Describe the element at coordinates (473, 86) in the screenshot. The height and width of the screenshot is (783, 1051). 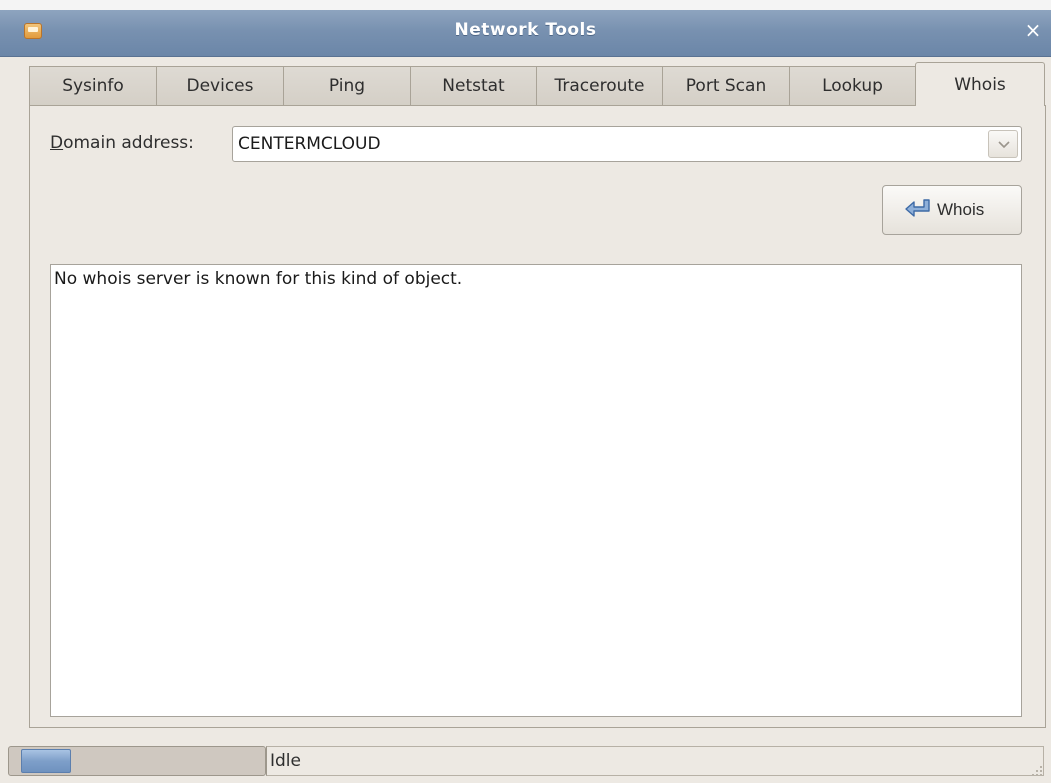
I see `tab-netstat: Netstat` at that location.